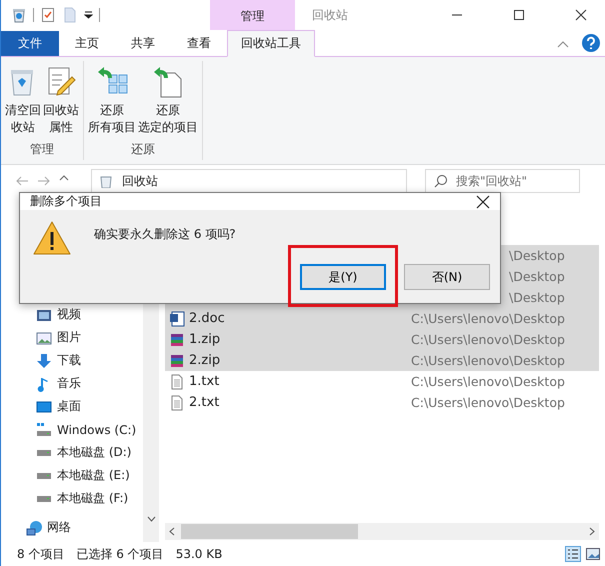 The height and width of the screenshot is (566, 605). What do you see at coordinates (112, 101) in the screenshot?
I see `ribbon-button: 还原 所有项目` at bounding box center [112, 101].